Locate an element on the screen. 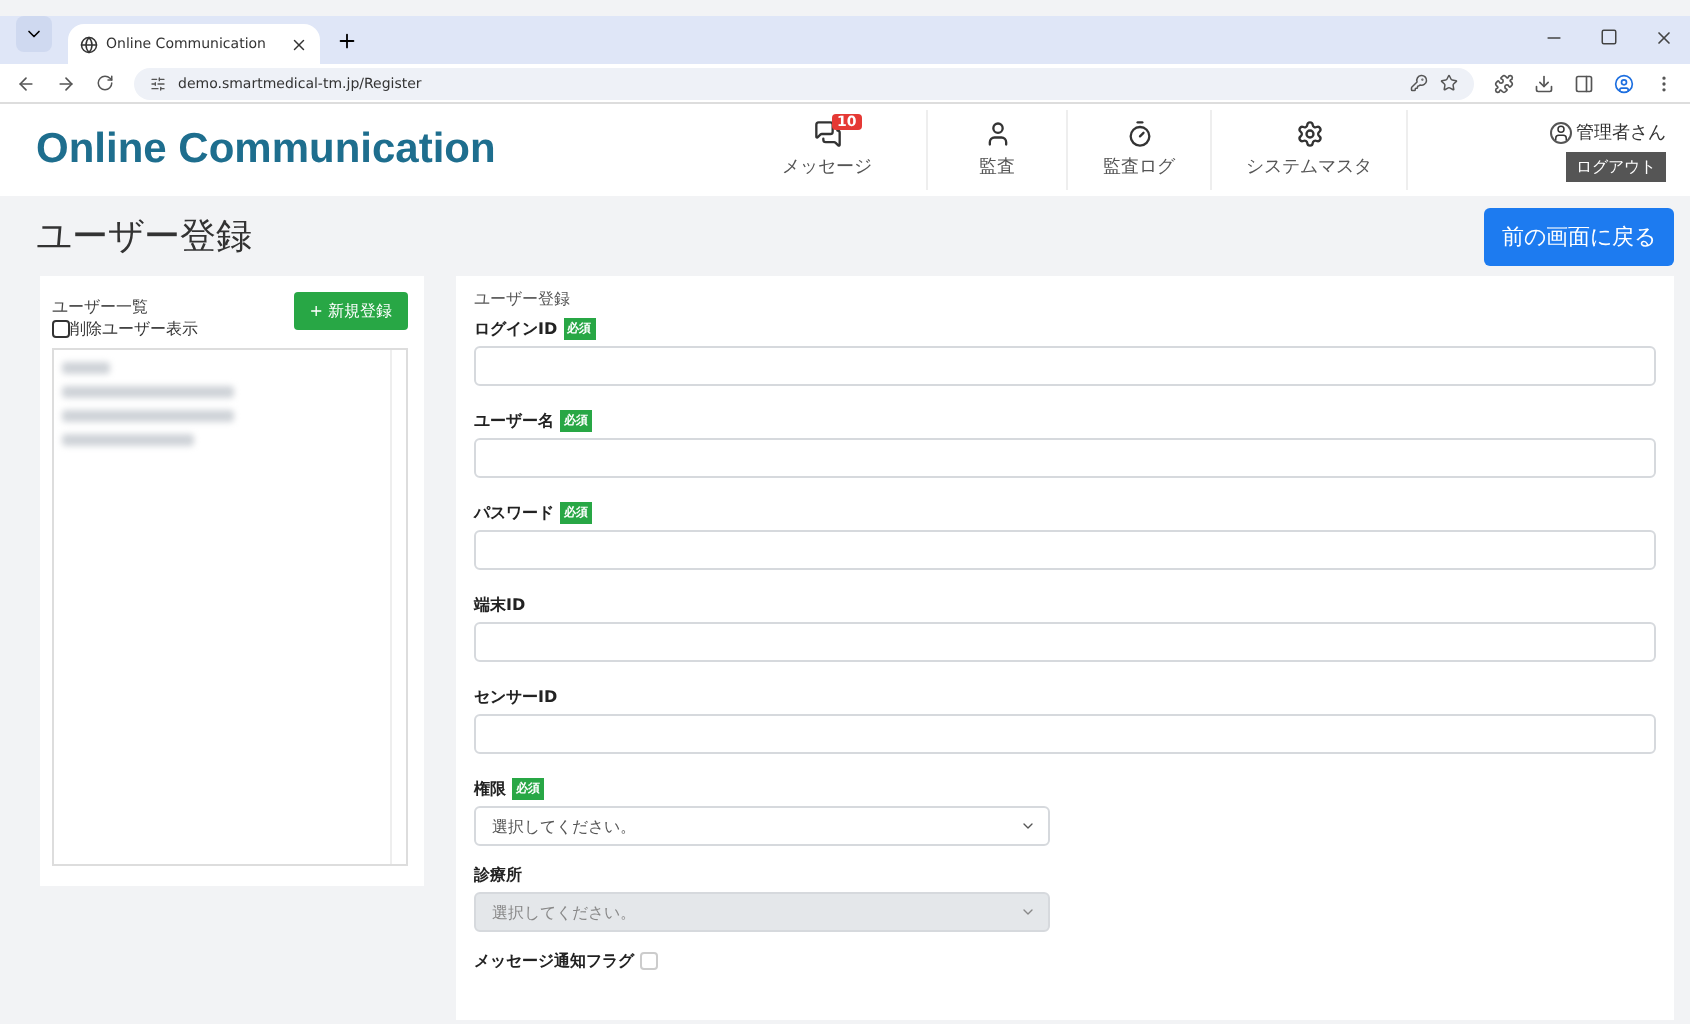  field-label: センサーID is located at coordinates (516, 697).